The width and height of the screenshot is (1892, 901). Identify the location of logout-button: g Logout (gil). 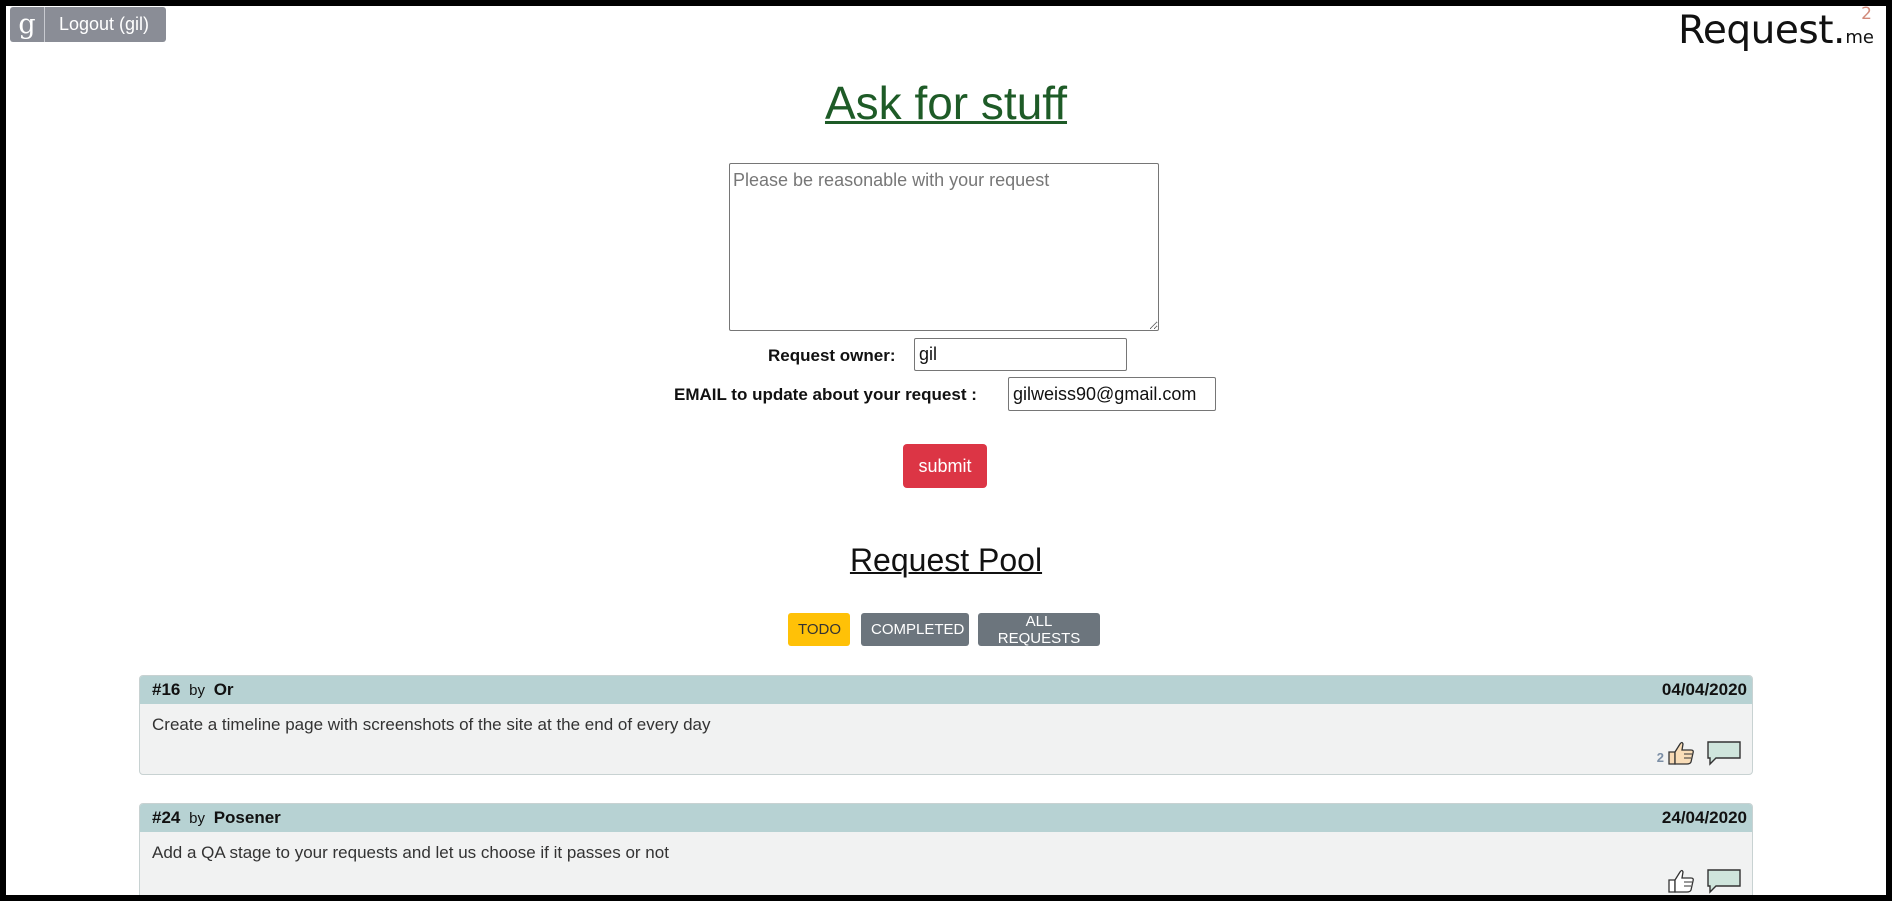
(88, 24).